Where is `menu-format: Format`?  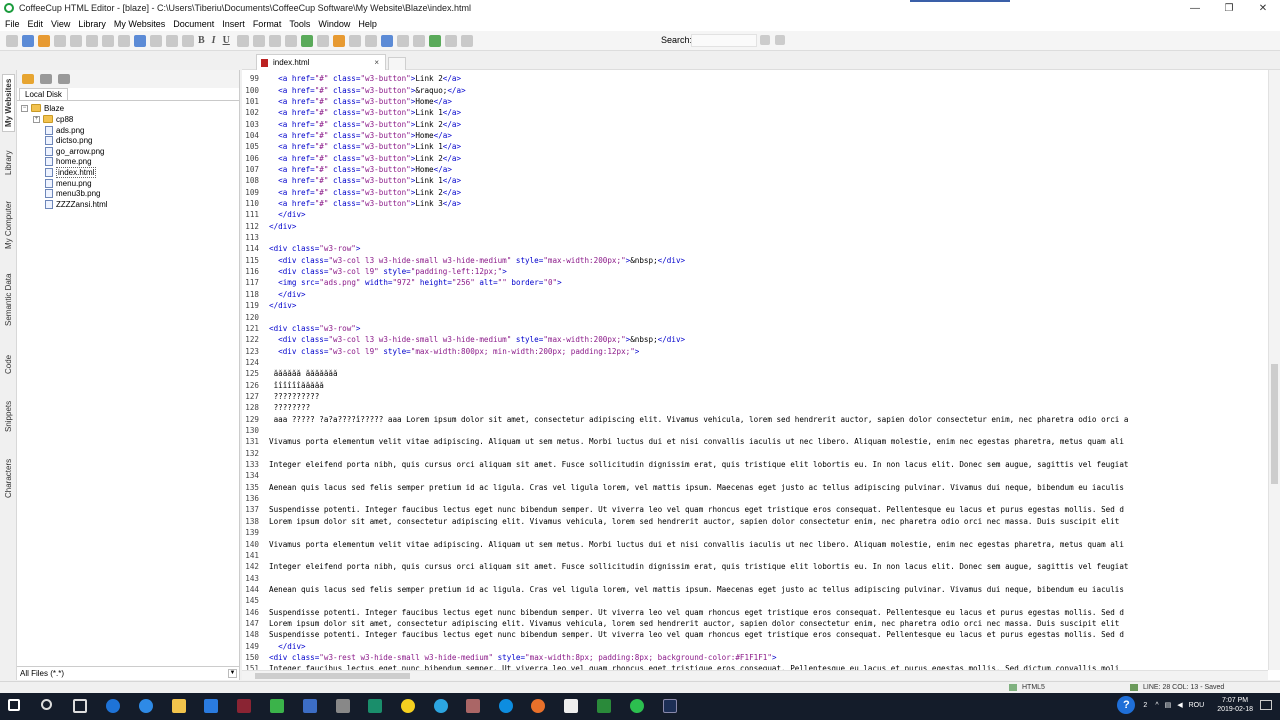
menu-format: Format is located at coordinates (267, 24).